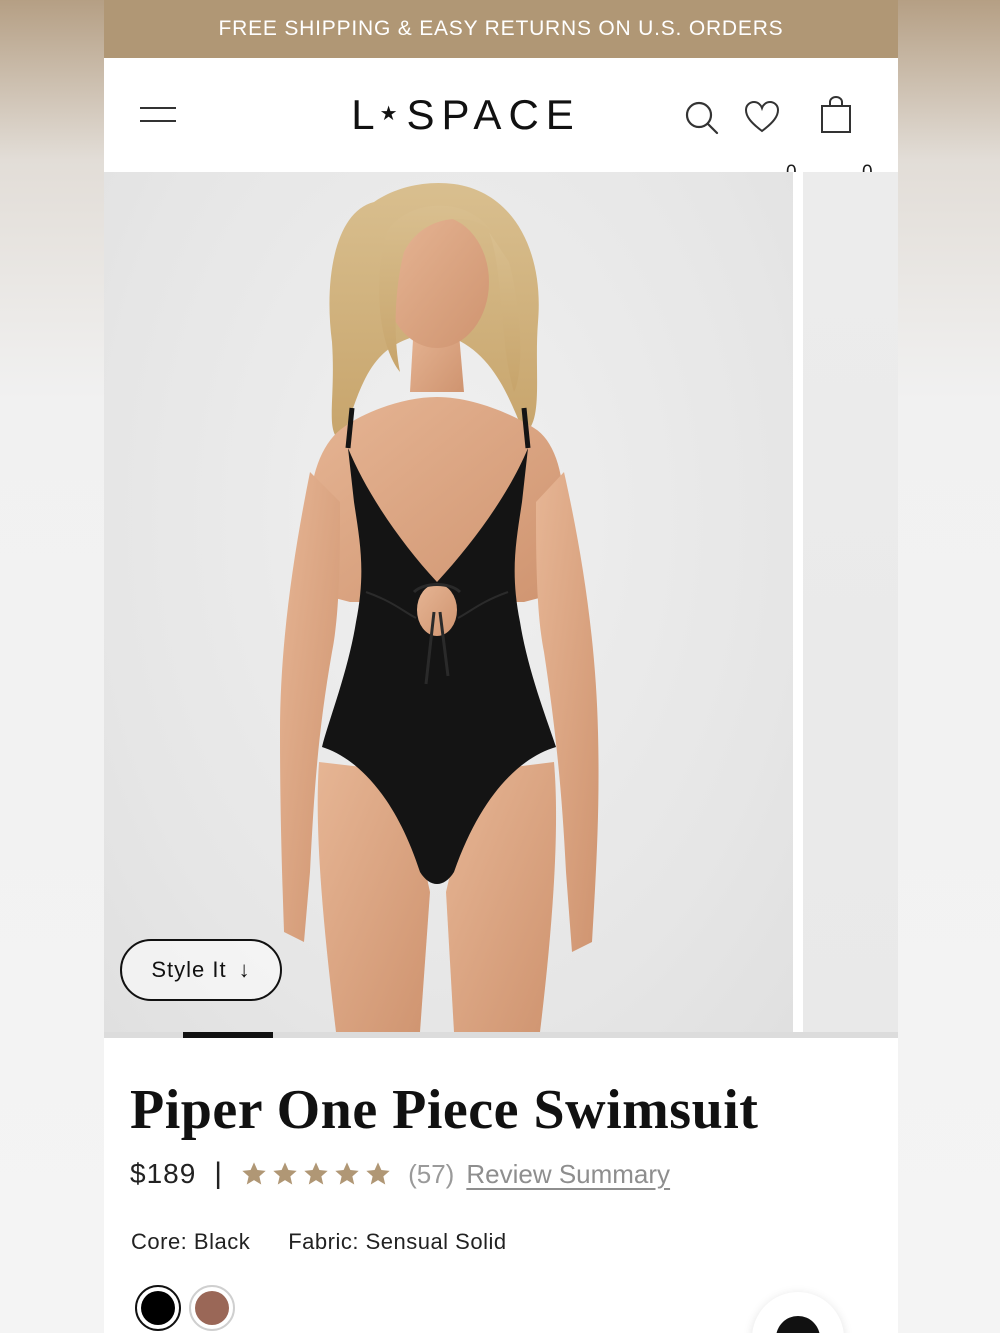 Image resolution: width=1000 pixels, height=1333 pixels. I want to click on chat-icon, so click(798, 1324).